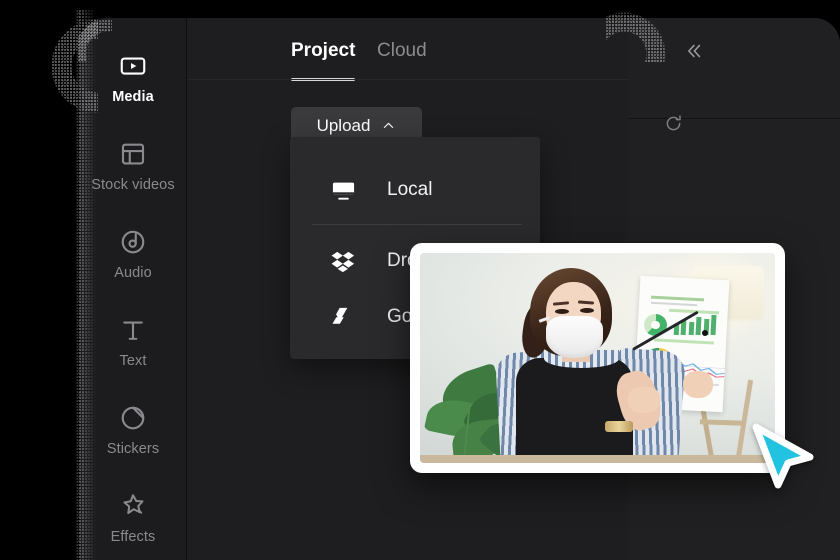 This screenshot has width=840, height=560. I want to click on chevron-double-left-icon, so click(693, 53).